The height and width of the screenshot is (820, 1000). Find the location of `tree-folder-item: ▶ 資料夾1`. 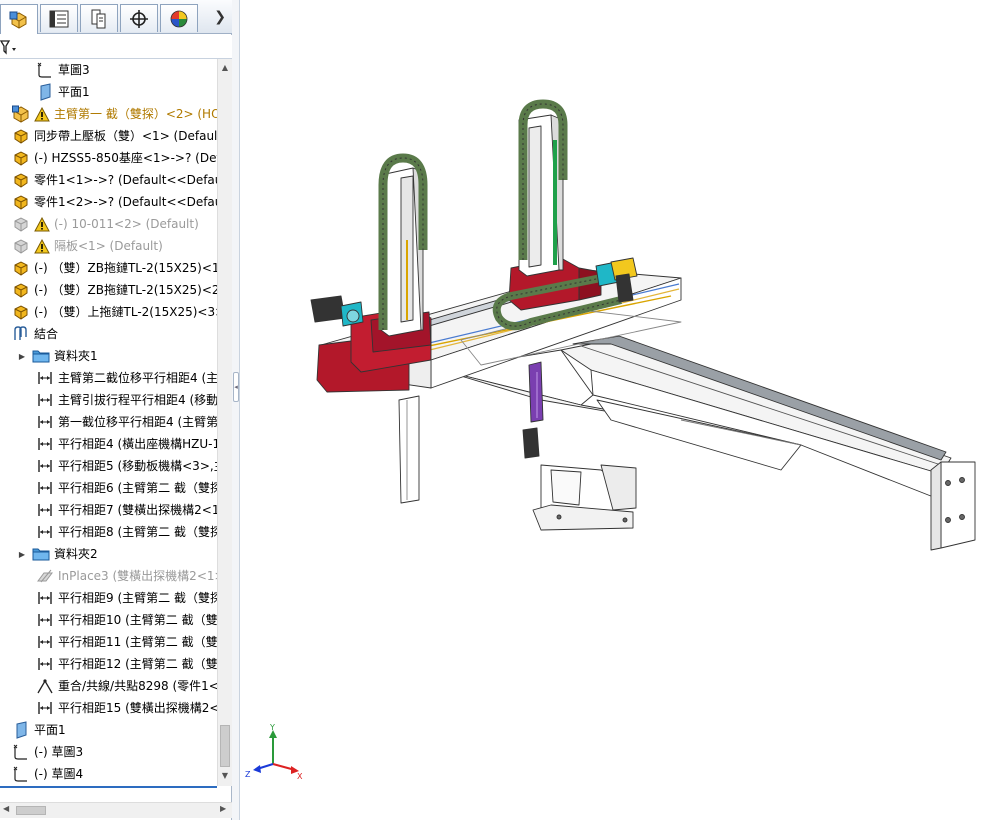

tree-folder-item: ▶ 資料夾1 is located at coordinates (108, 356).